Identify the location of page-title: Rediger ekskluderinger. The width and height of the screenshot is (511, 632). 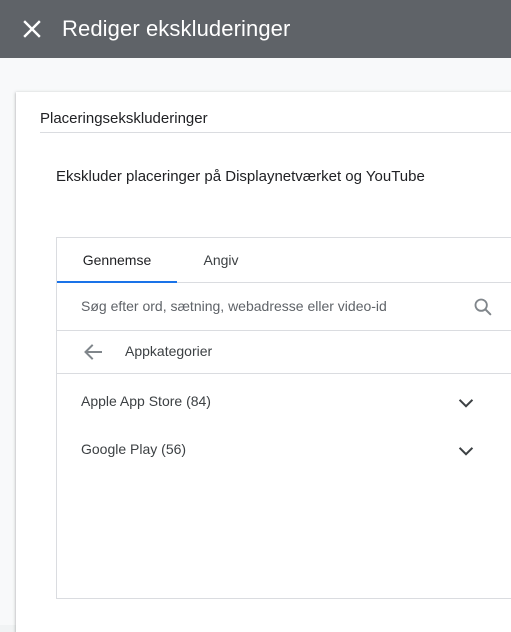
(176, 28).